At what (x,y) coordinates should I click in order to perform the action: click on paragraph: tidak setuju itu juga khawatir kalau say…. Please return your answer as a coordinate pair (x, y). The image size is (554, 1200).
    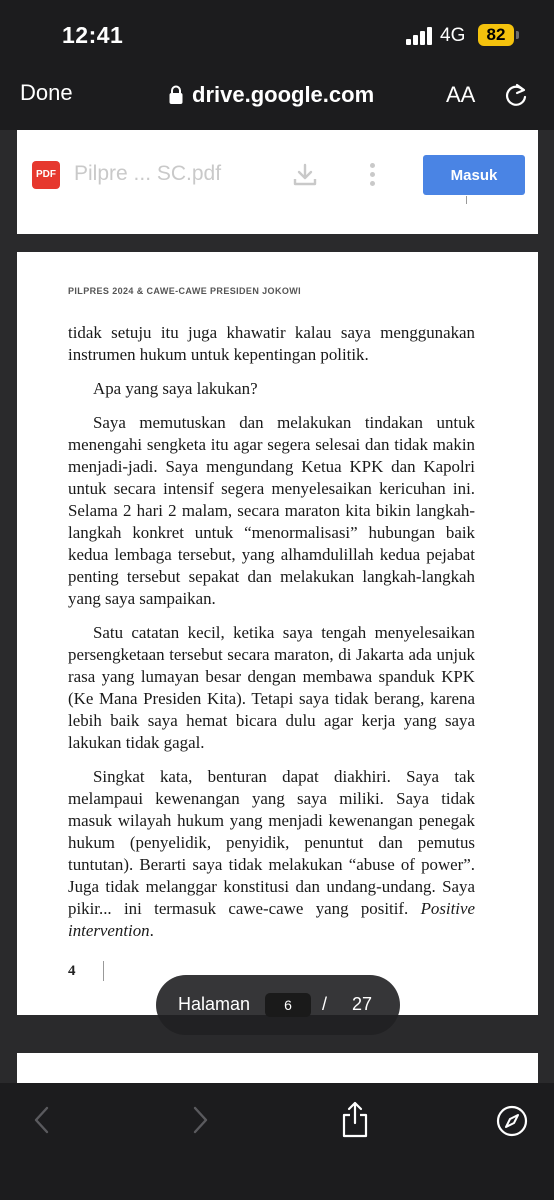
    Looking at the image, I should click on (271, 343).